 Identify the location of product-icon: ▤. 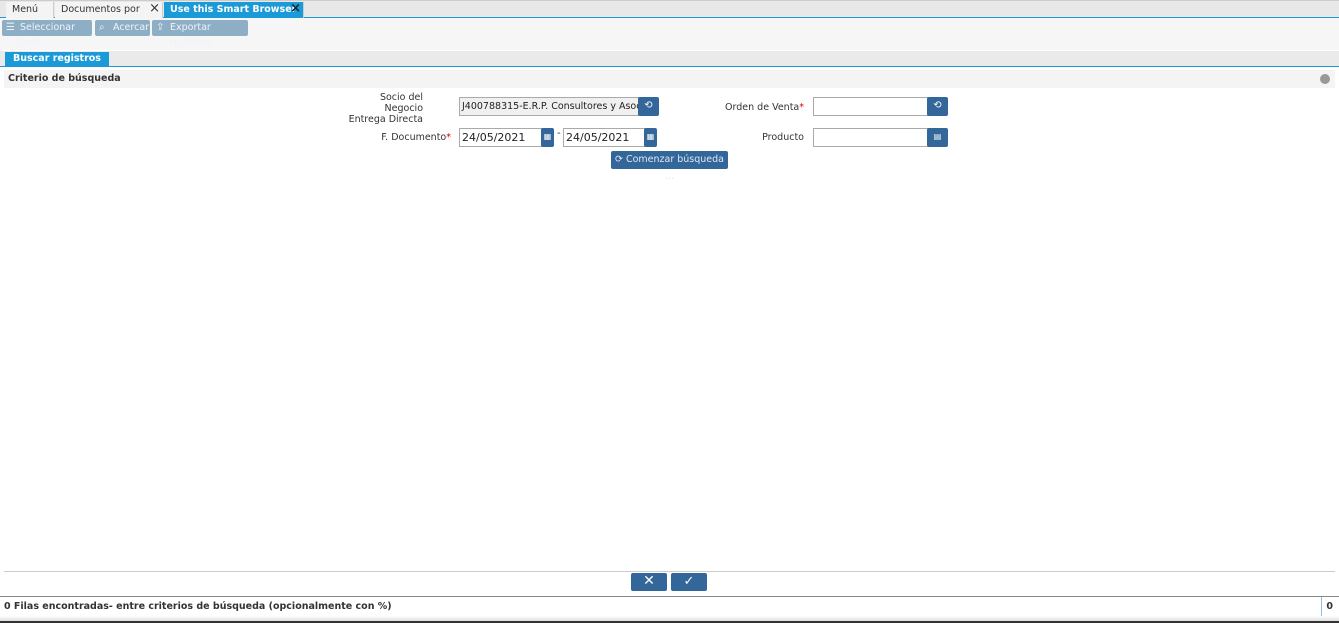
(937, 136).